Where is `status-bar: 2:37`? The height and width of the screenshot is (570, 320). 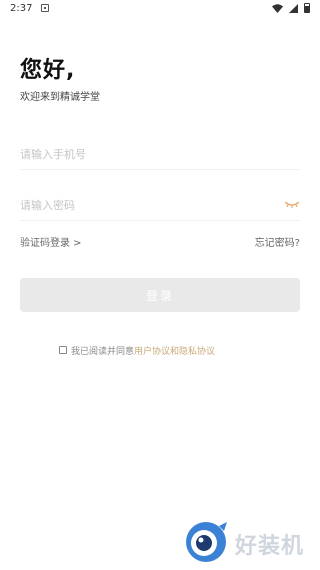
status-bar: 2:37 is located at coordinates (160, 9).